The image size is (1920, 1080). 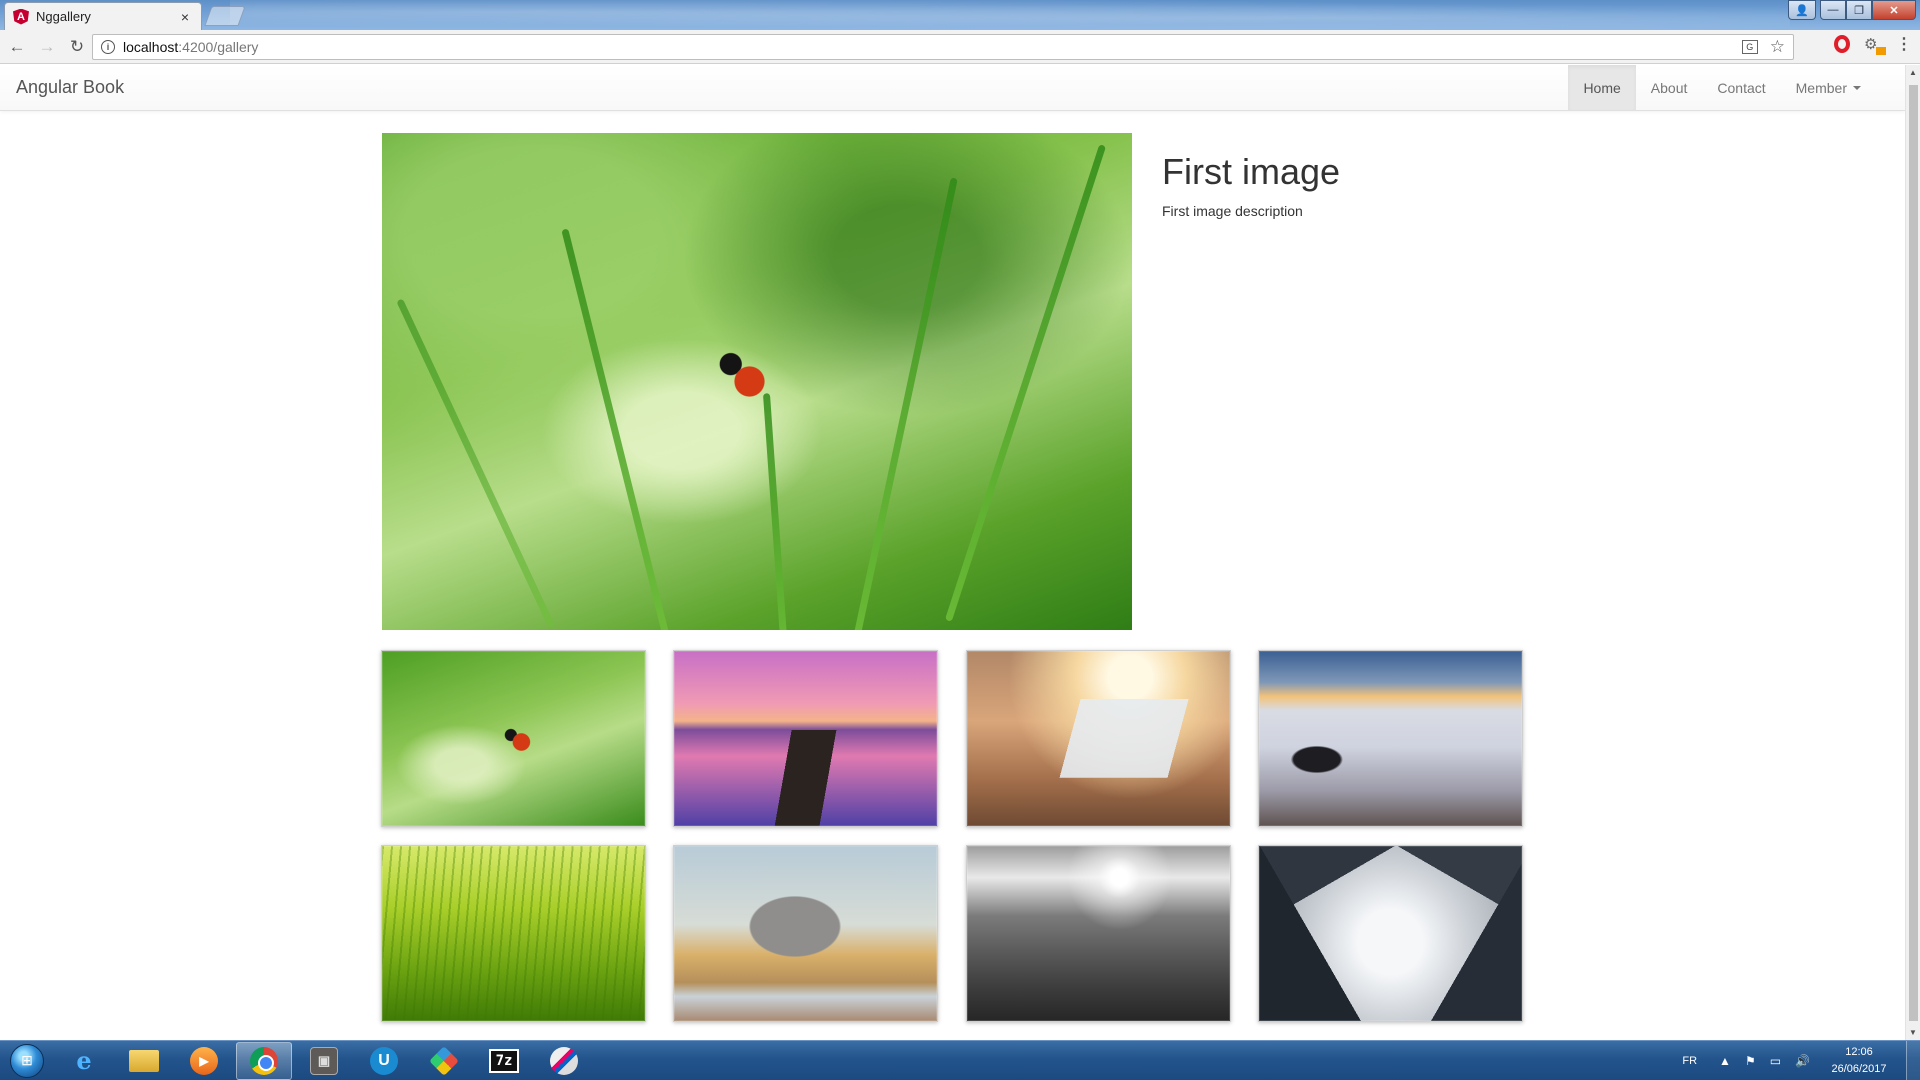 What do you see at coordinates (1669, 87) in the screenshot?
I see `nav-about: About` at bounding box center [1669, 87].